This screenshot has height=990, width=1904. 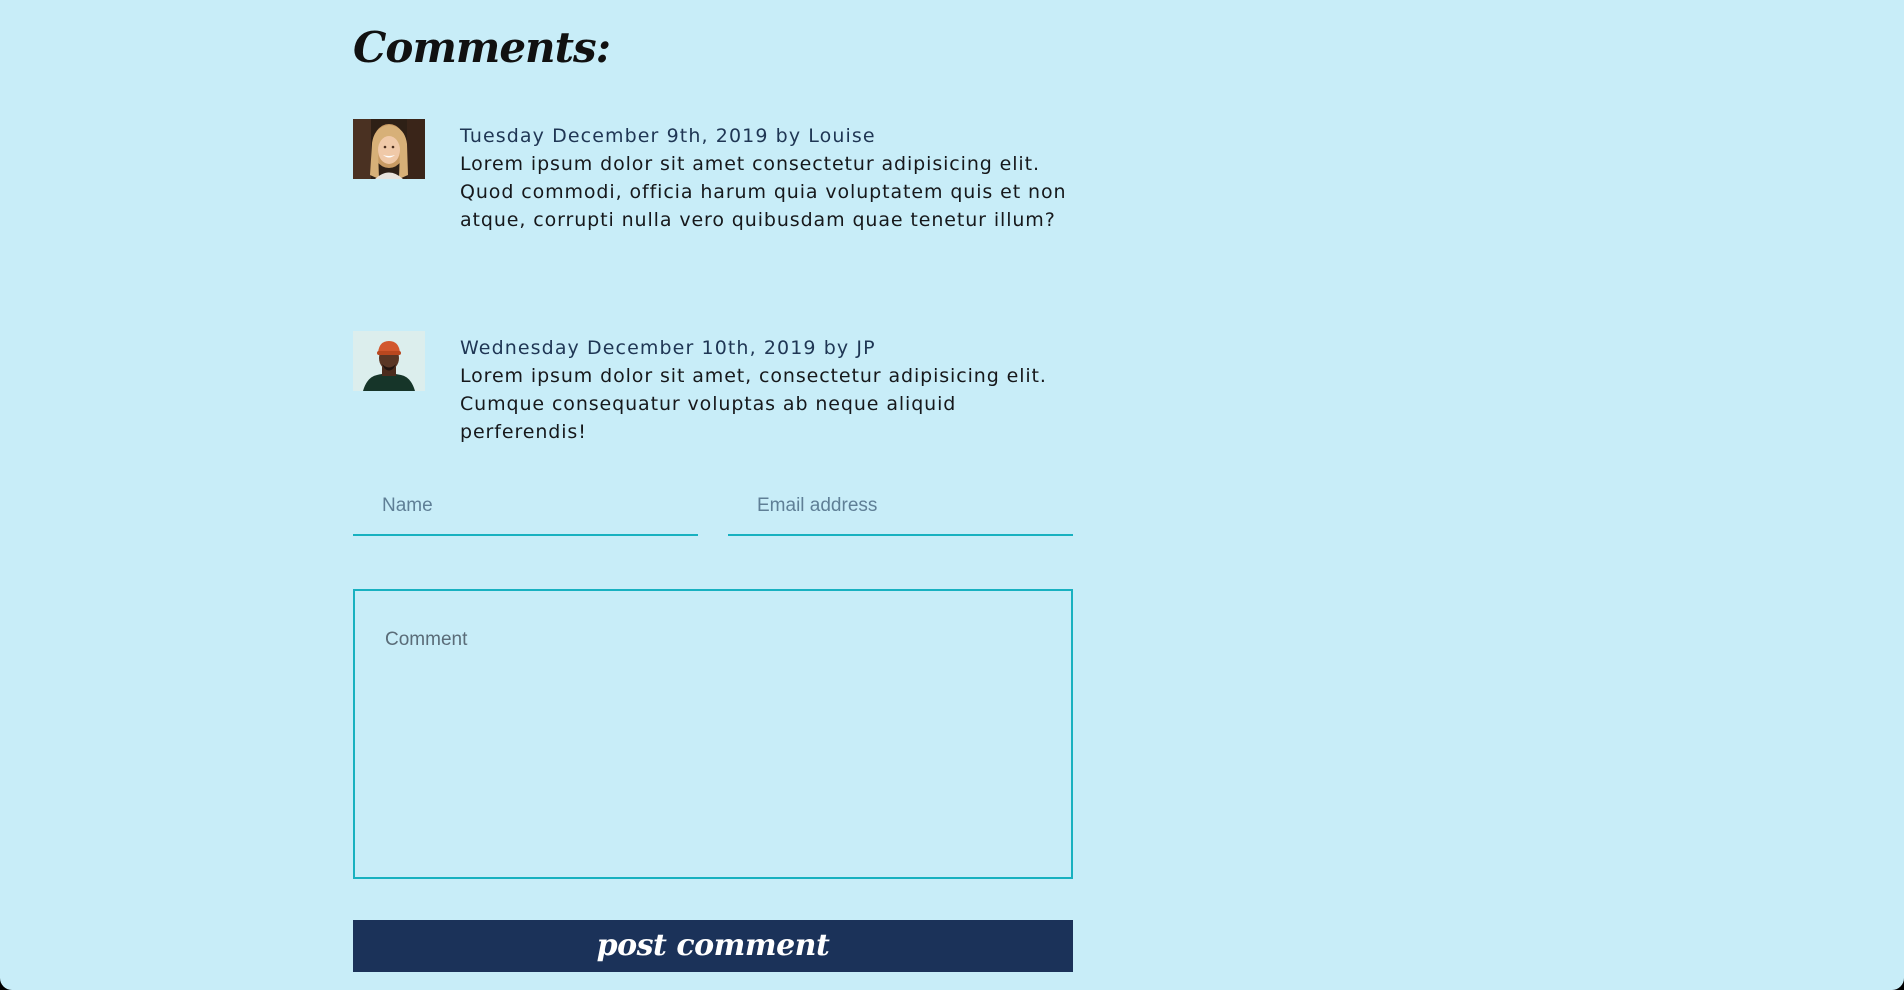 What do you see at coordinates (900, 507) in the screenshot?
I see `email-input` at bounding box center [900, 507].